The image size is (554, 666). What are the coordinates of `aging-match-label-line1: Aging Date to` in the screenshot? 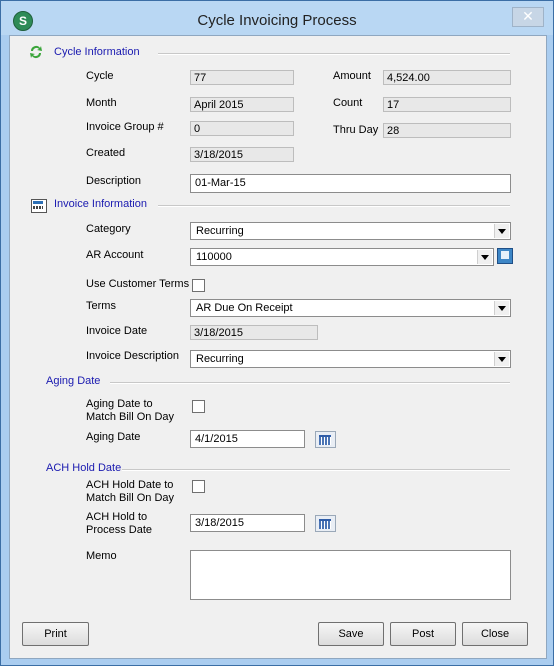 It's located at (119, 404).